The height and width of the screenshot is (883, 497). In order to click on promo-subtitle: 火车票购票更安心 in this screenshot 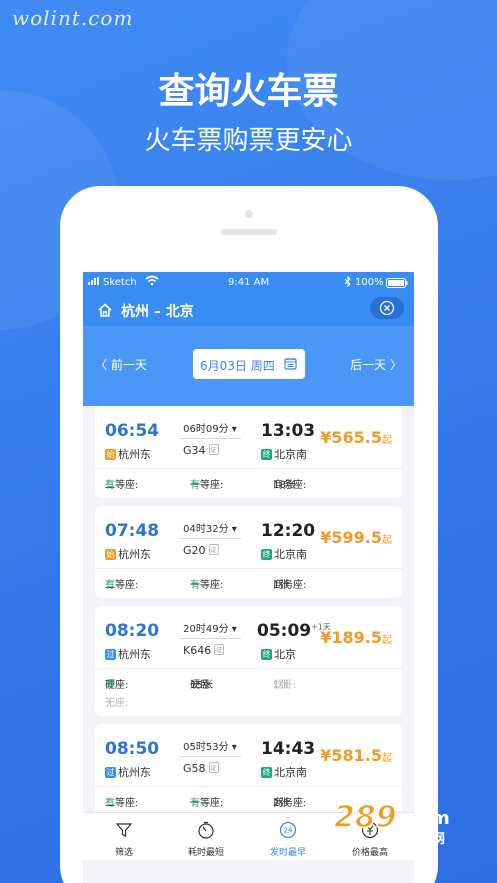, I will do `click(248, 141)`.